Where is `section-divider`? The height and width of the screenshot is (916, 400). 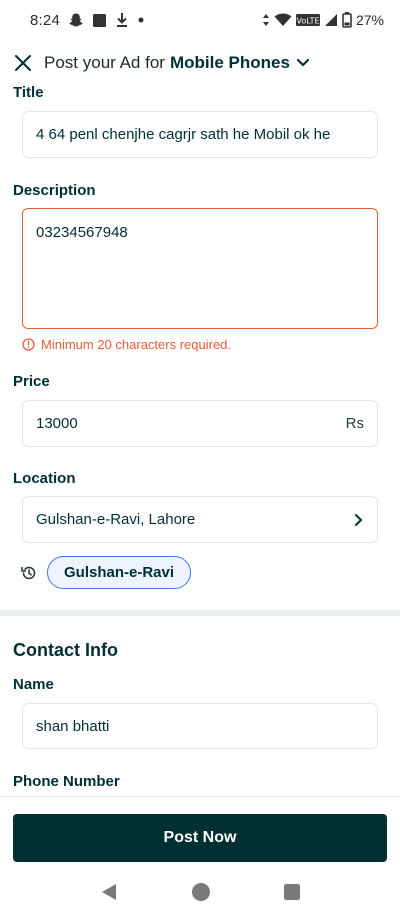
section-divider is located at coordinates (200, 613).